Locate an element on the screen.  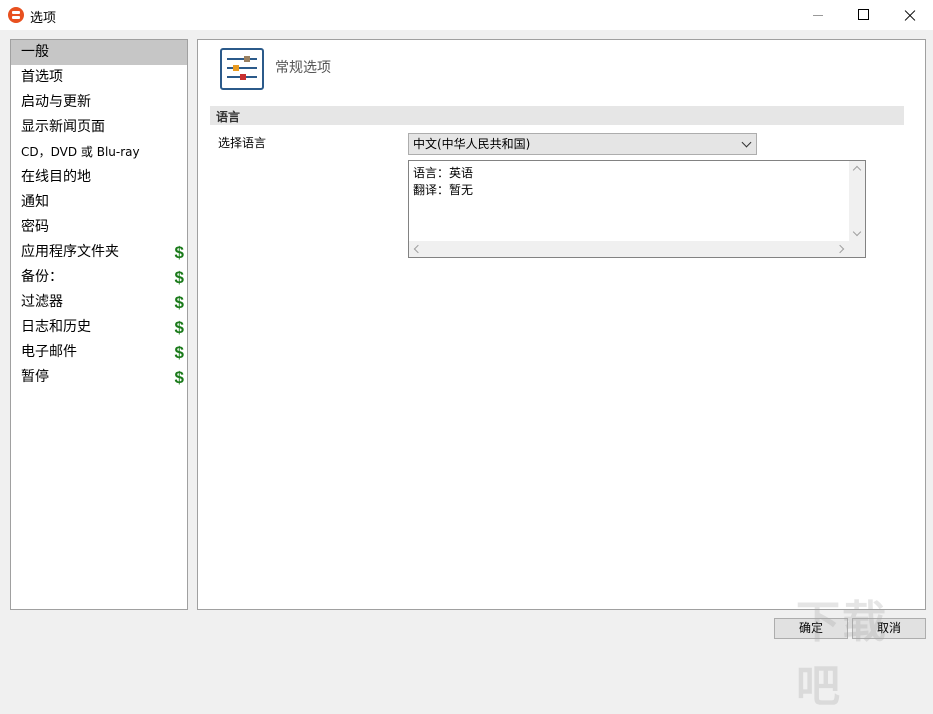
sidebar-item-preferences: 首选项 is located at coordinates (99, 77).